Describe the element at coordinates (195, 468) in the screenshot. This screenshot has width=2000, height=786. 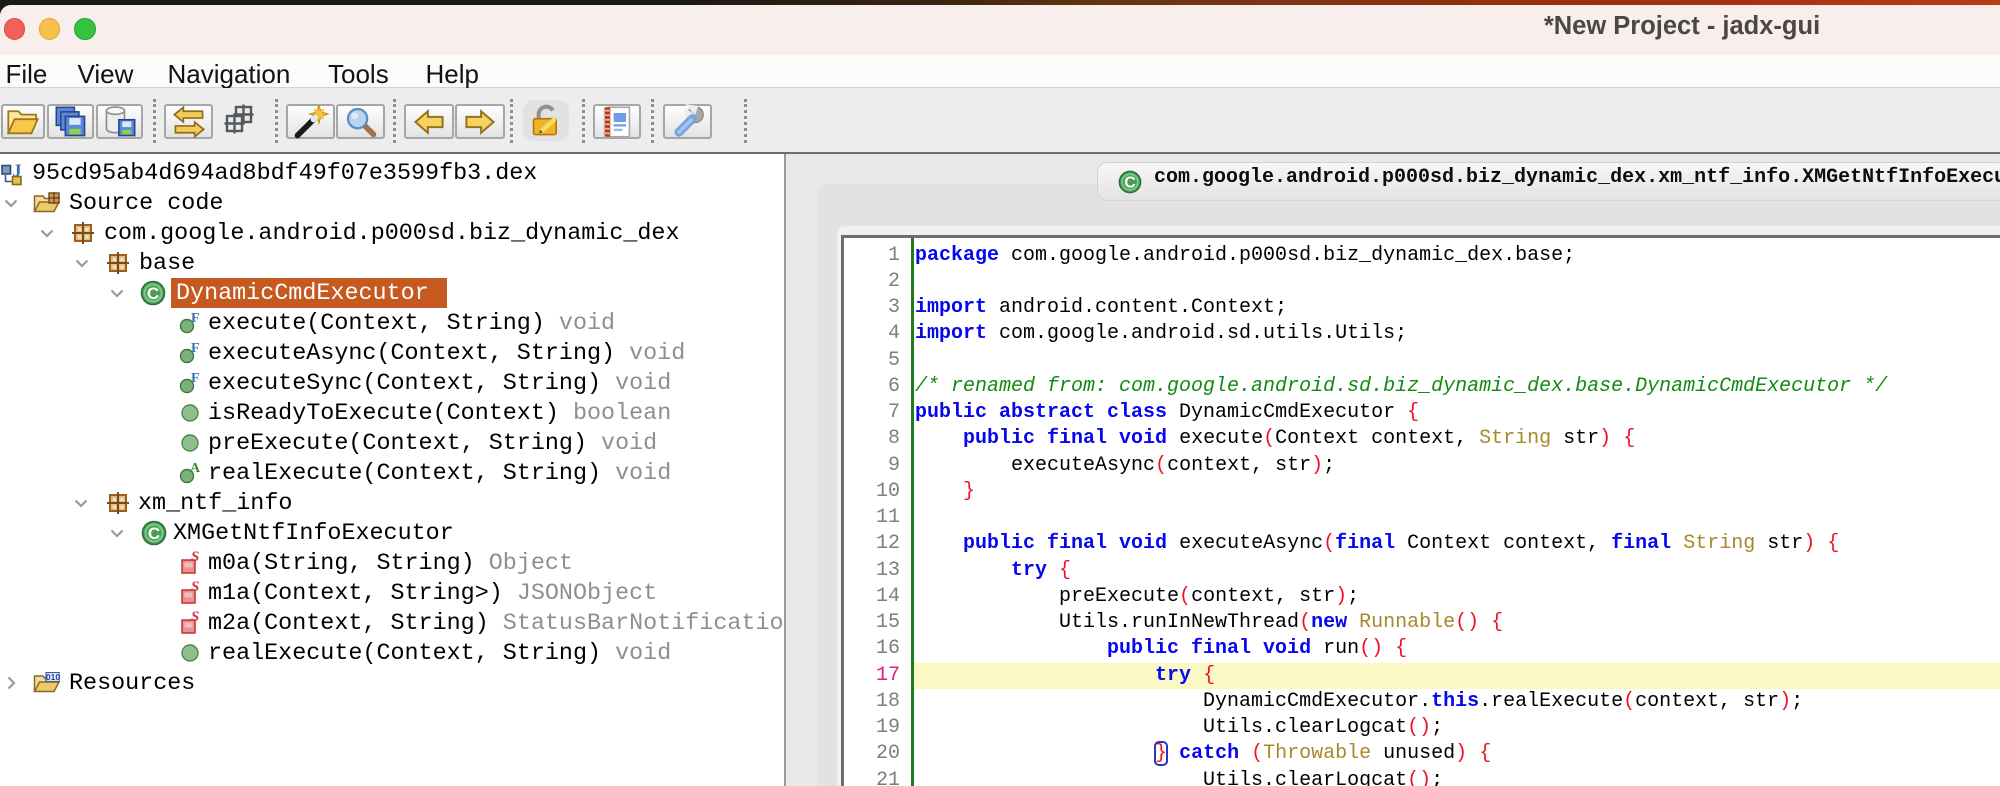
I see `svg-text: A` at that location.